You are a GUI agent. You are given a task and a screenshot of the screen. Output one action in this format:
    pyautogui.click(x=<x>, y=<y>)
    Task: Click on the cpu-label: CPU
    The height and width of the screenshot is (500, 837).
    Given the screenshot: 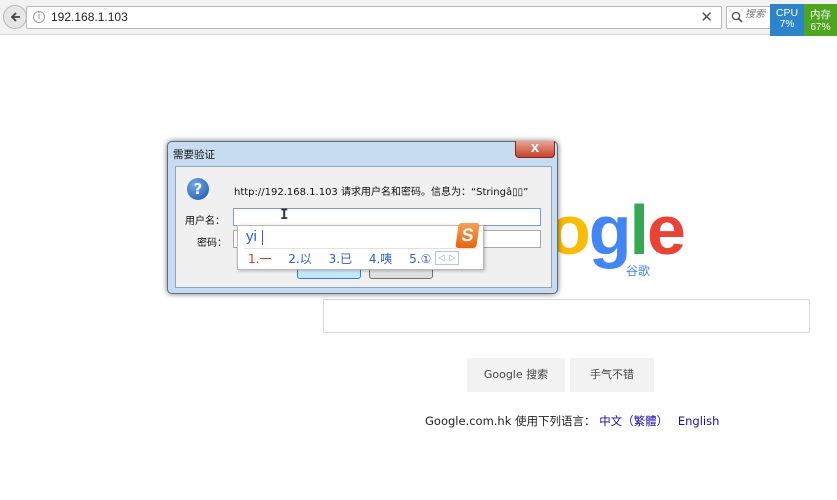 What is the action you would take?
    pyautogui.click(x=787, y=13)
    